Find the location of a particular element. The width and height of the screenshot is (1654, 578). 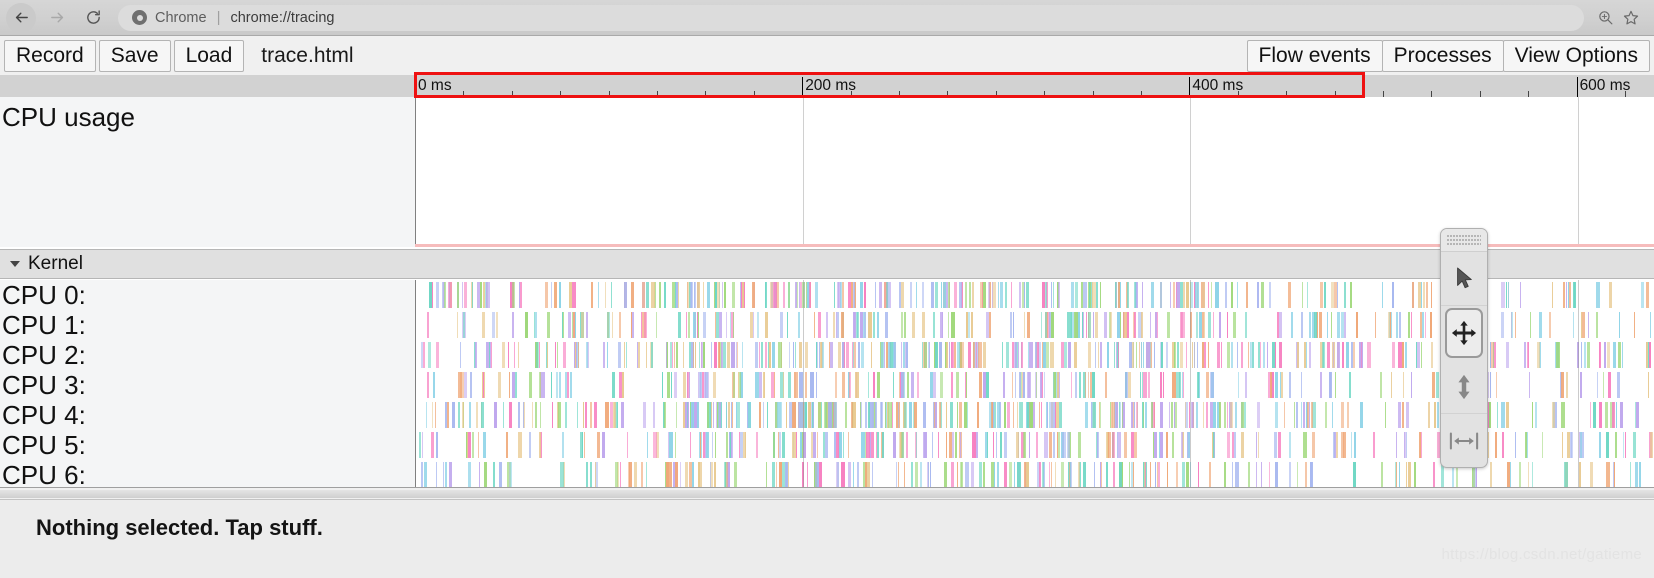

timeline-ruler: 0 ms 200 ms 400 ms 600 ms is located at coordinates (827, 86).